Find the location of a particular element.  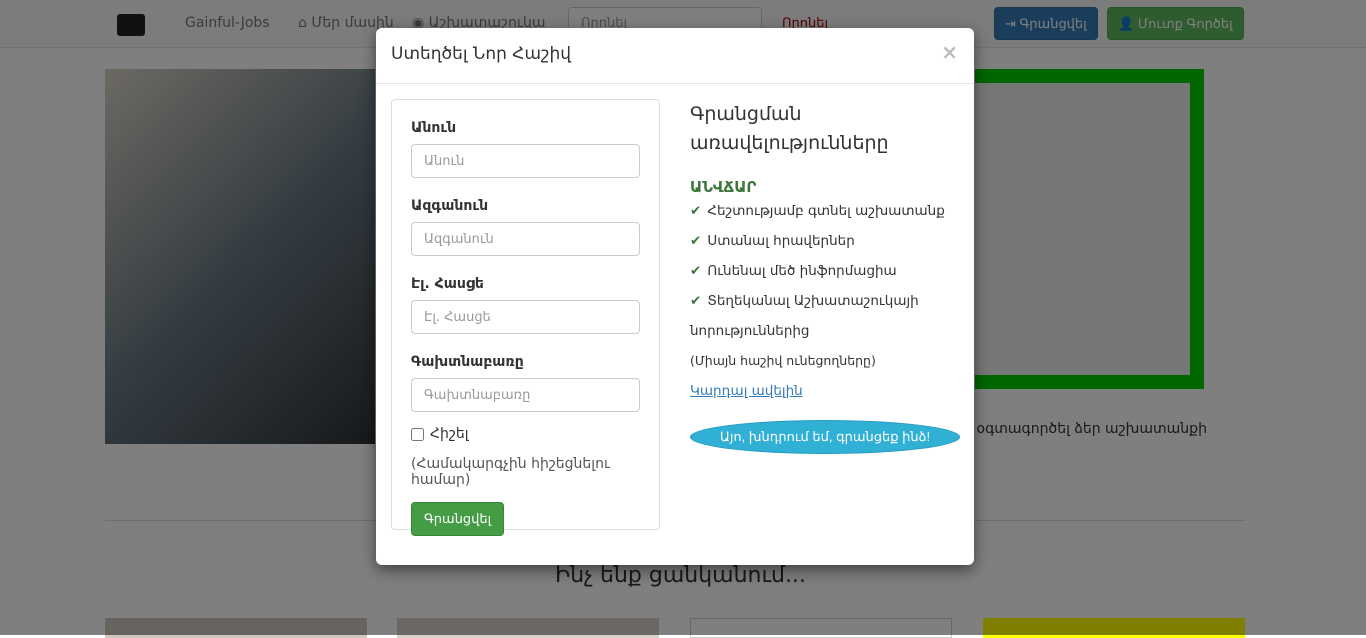

last-name-input is located at coordinates (525, 239).